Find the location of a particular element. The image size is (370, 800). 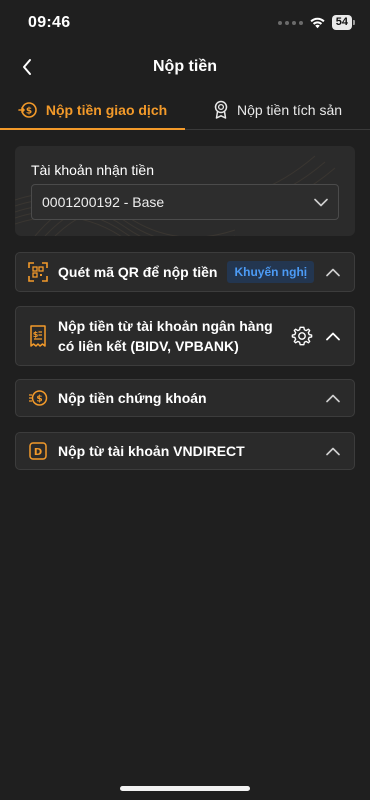

settings-button is located at coordinates (302, 336).